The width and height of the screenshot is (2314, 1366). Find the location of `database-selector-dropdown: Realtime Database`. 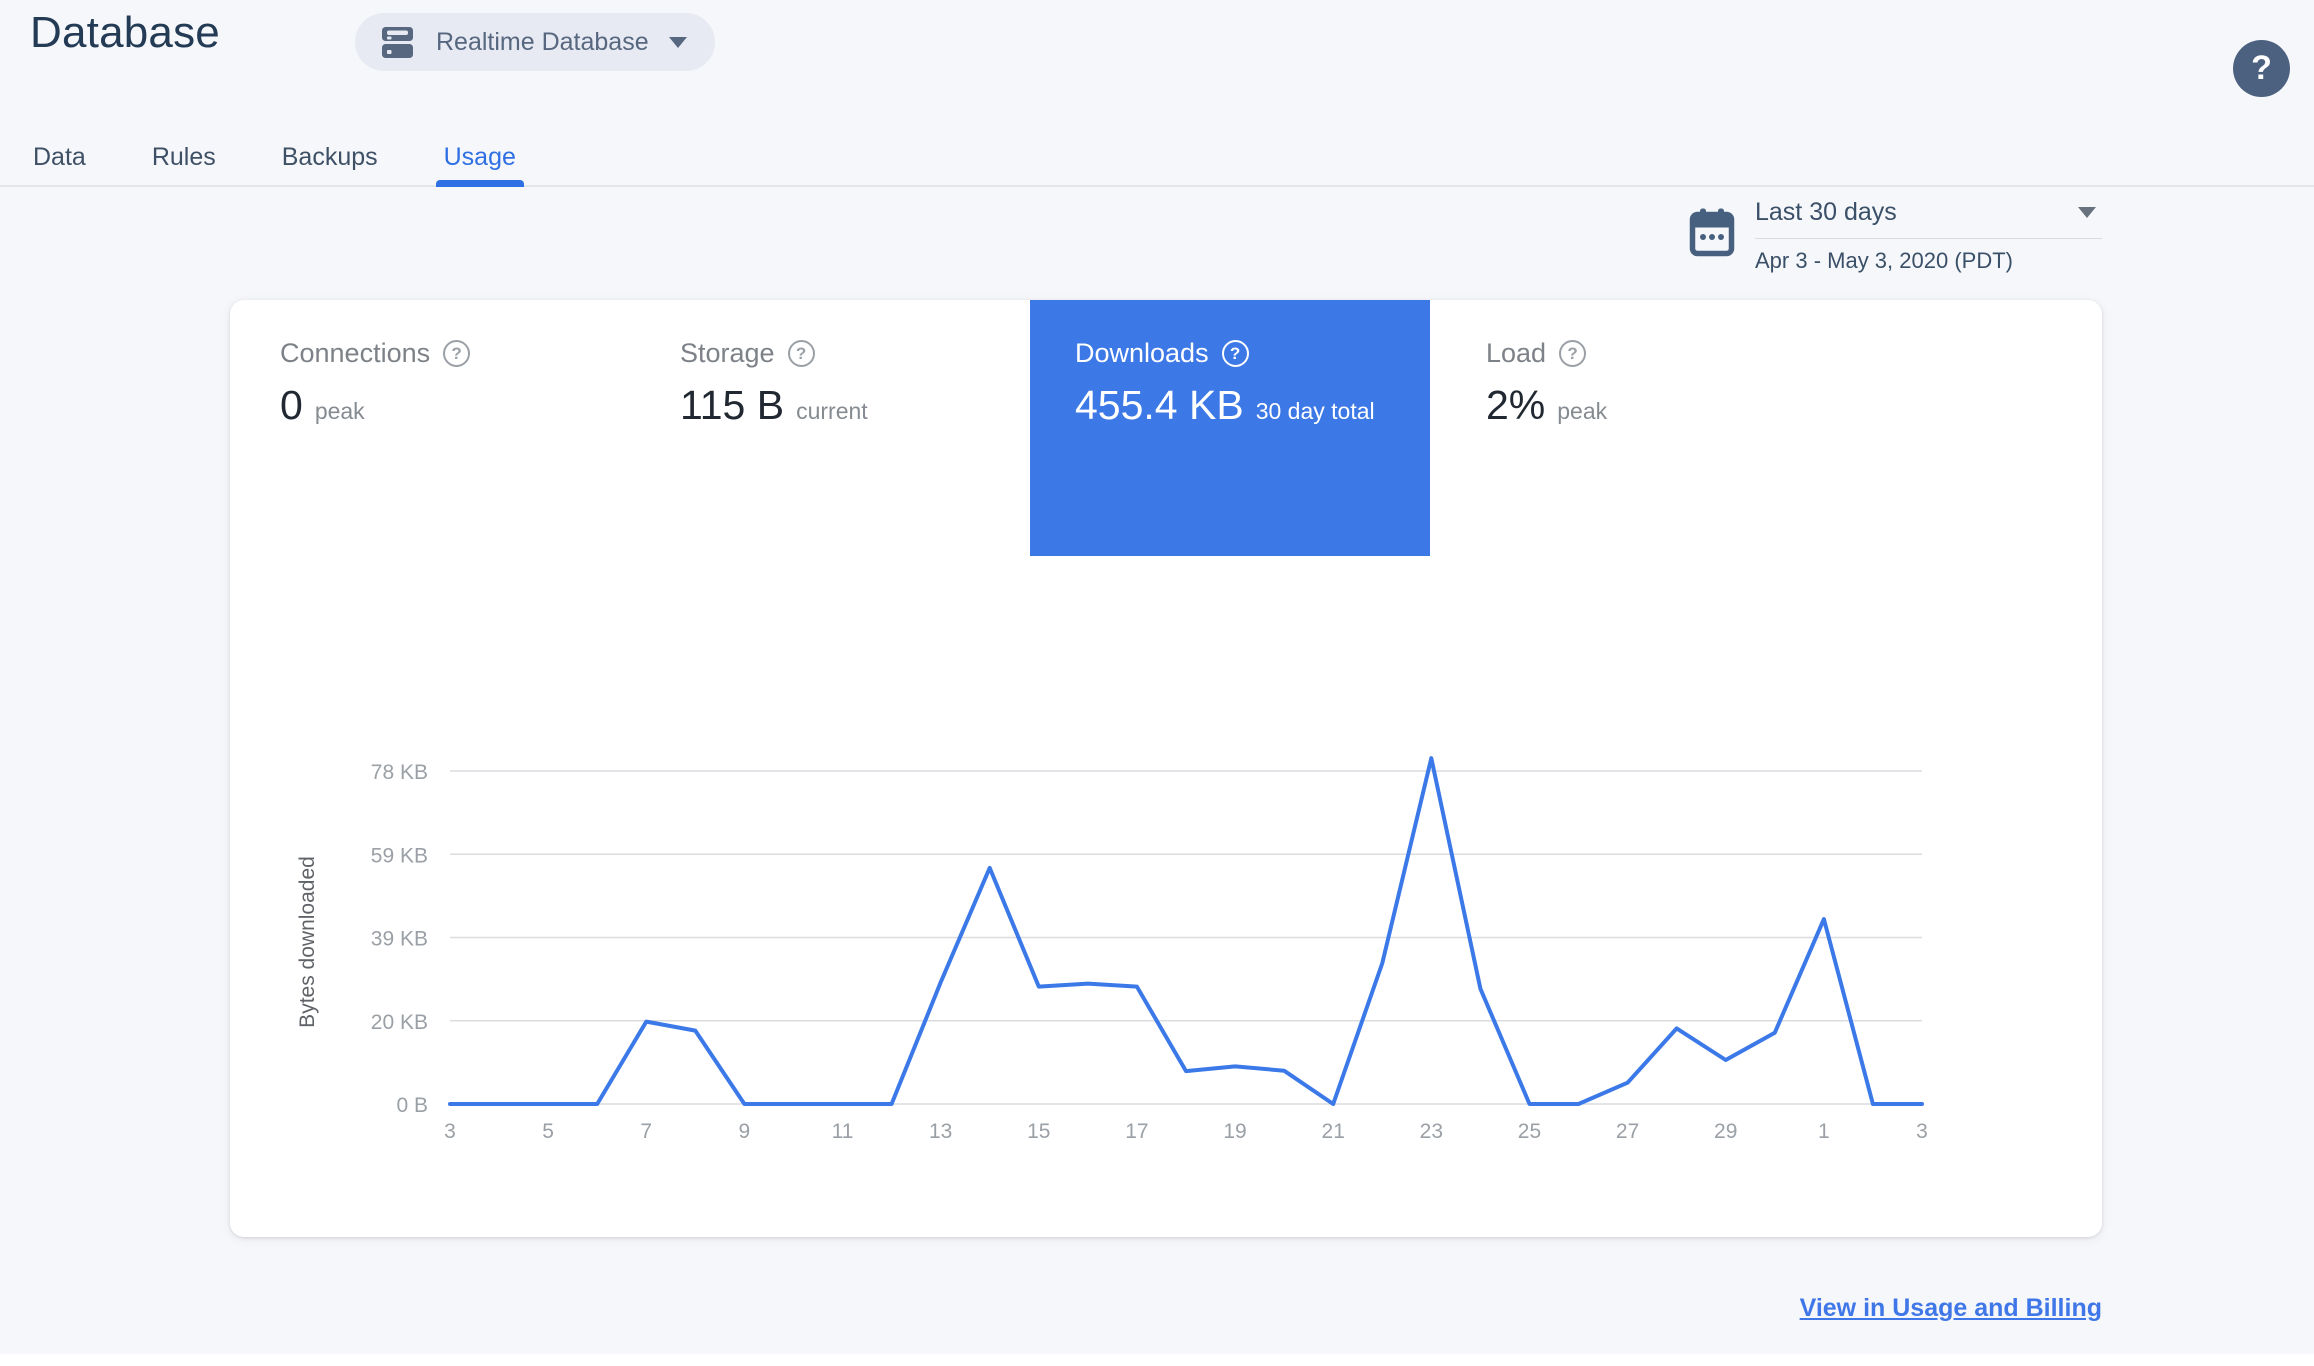

database-selector-dropdown: Realtime Database is located at coordinates (535, 42).